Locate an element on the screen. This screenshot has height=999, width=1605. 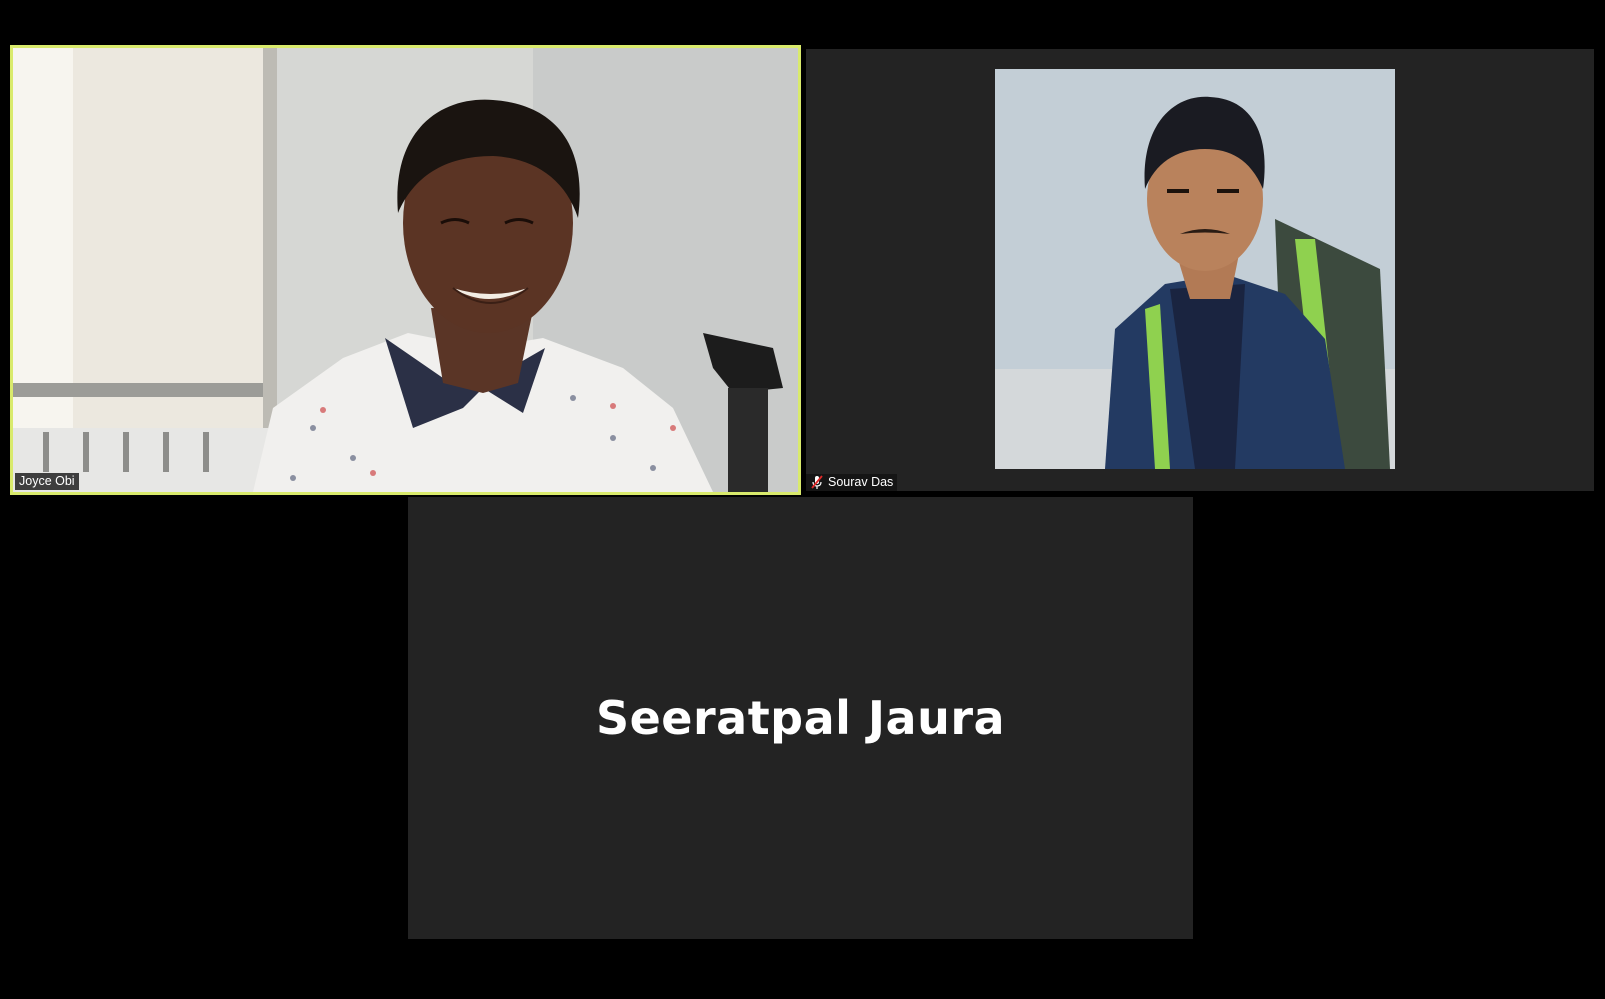
participant-name-label: Joyce Obi is located at coordinates (47, 481).